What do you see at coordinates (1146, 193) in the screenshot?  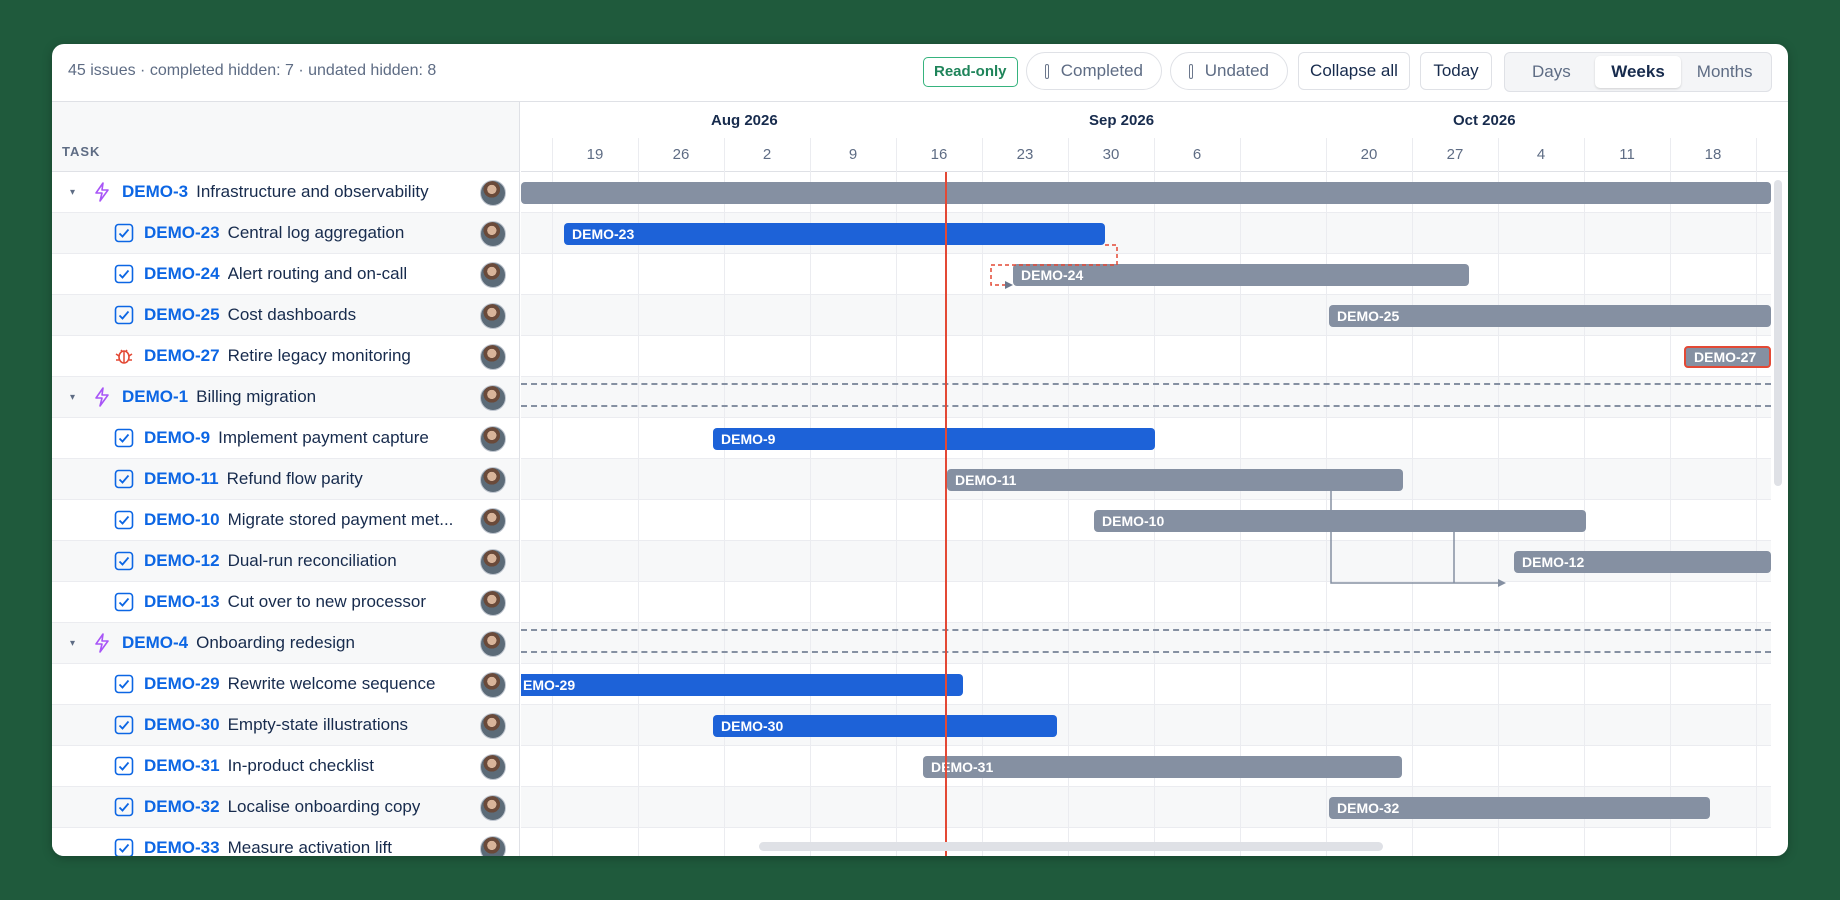 I see `epic-bar` at bounding box center [1146, 193].